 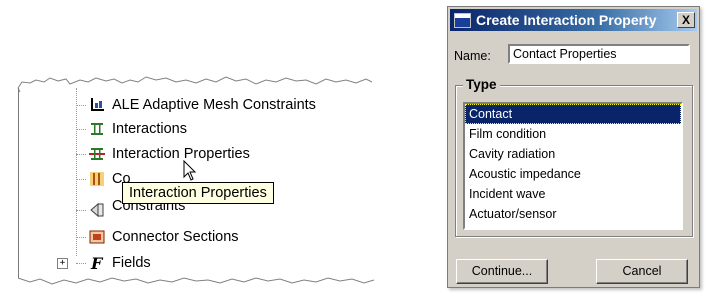 What do you see at coordinates (573, 214) in the screenshot?
I see `type-option-actuator-sensor: Actuator/sensor` at bounding box center [573, 214].